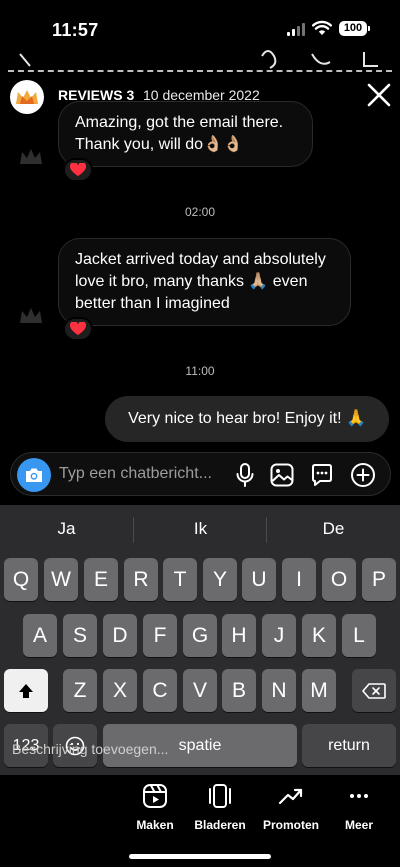 This screenshot has height=867, width=400. What do you see at coordinates (279, 690) in the screenshot?
I see `key-n: N` at bounding box center [279, 690].